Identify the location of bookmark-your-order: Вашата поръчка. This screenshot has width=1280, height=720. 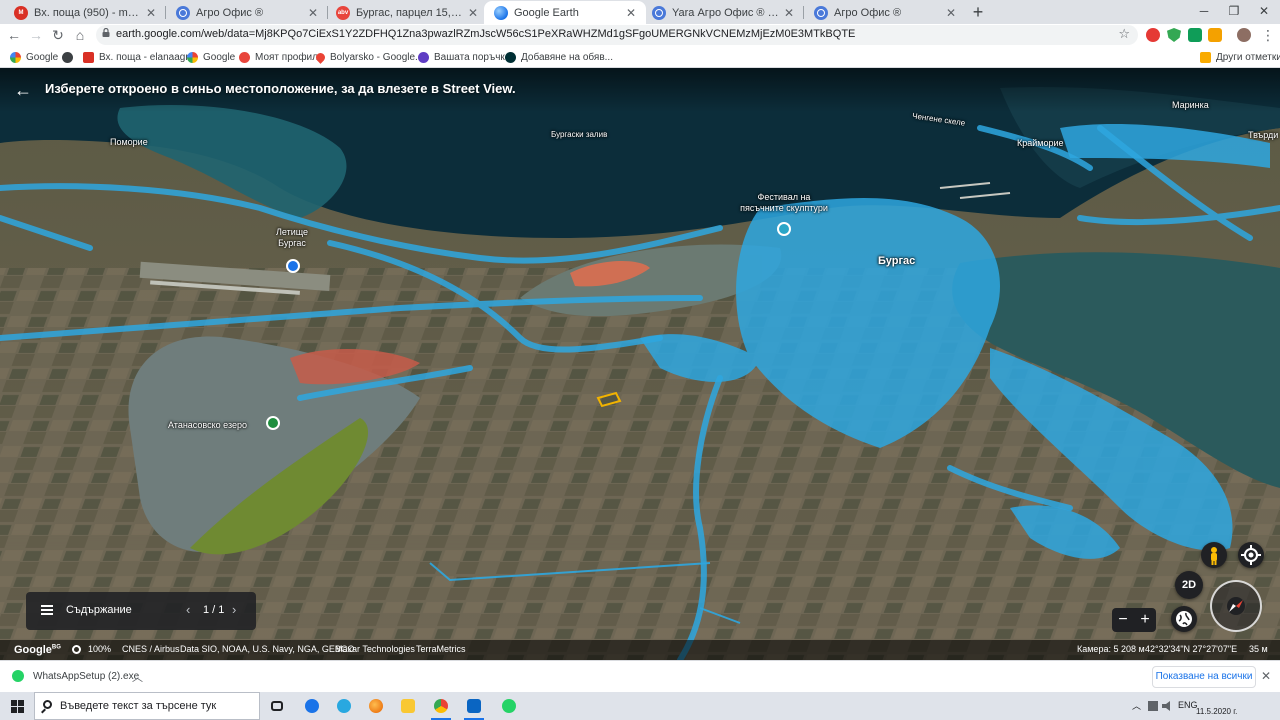
(464, 57).